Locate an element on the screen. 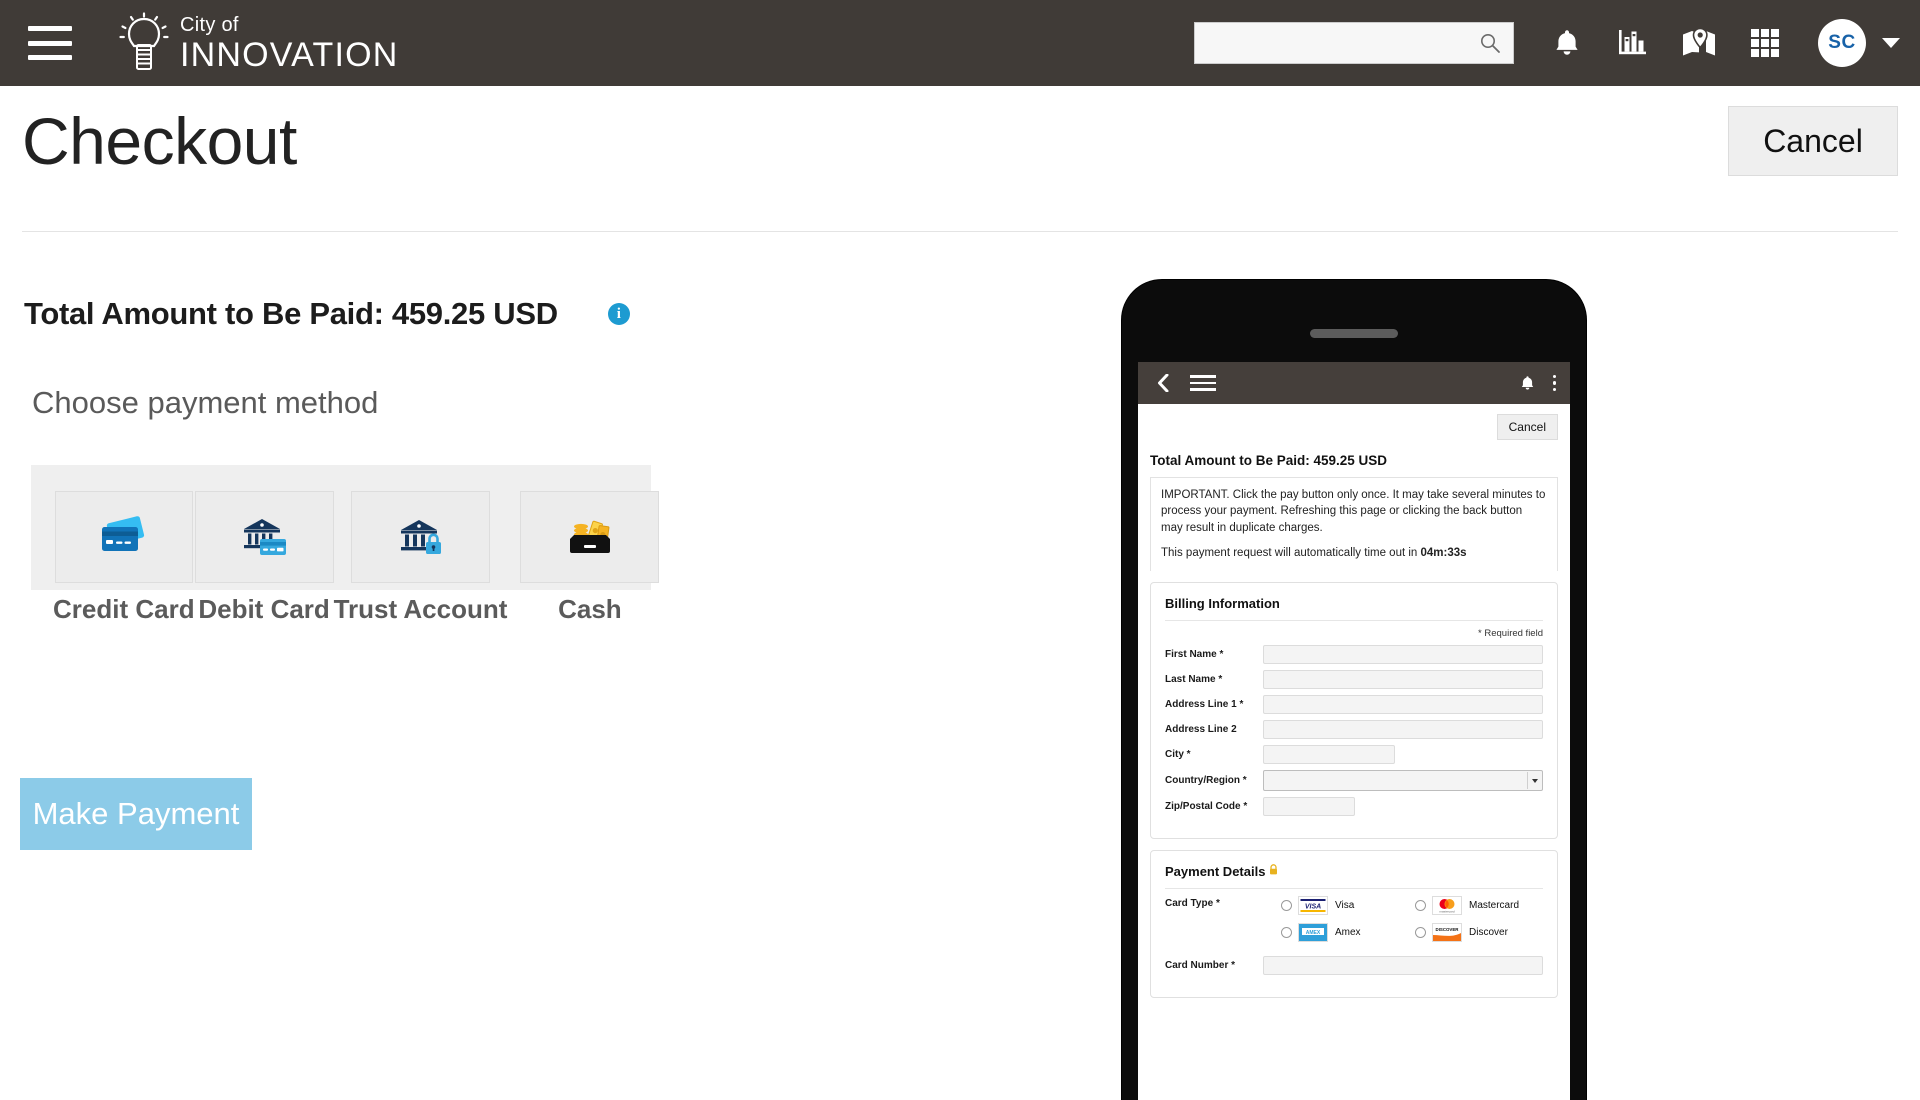 This screenshot has height=1100, width=1920. phone-cancel-button: Cancel is located at coordinates (1527, 427).